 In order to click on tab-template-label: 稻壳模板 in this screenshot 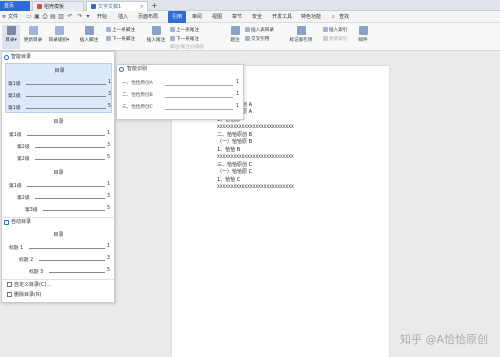, I will do `click(54, 7)`.